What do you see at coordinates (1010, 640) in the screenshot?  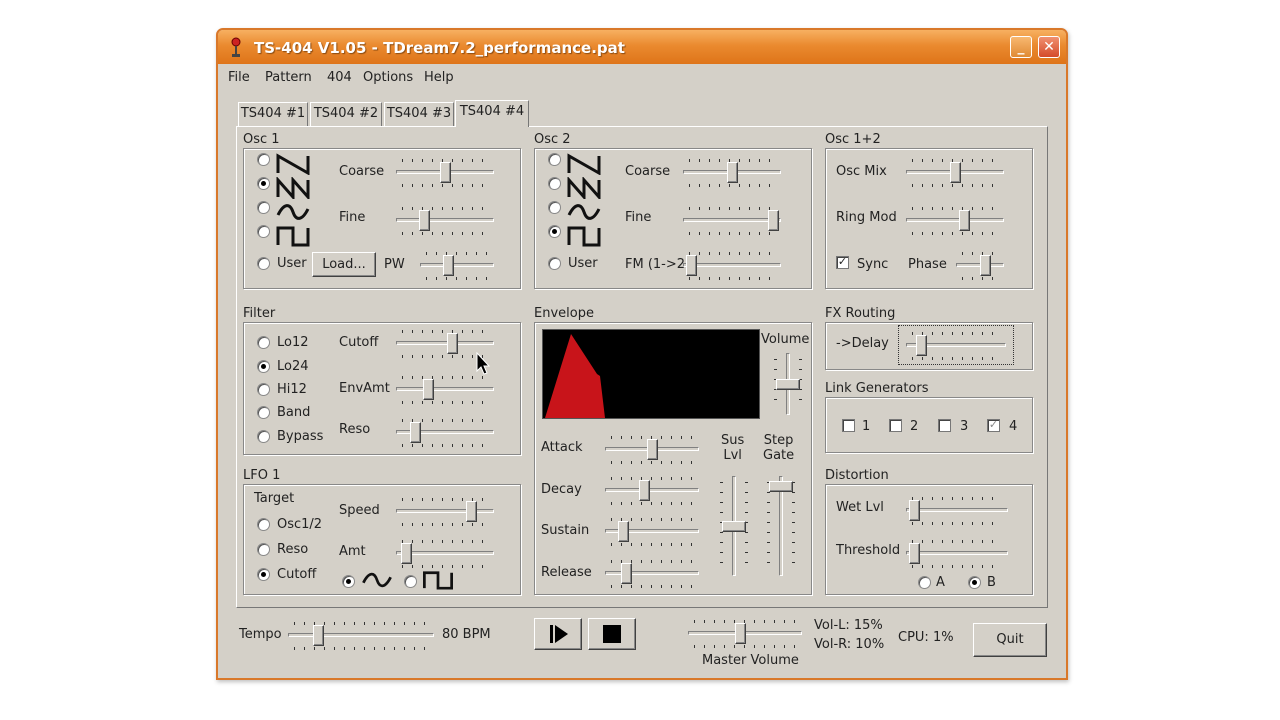 I see `quit-button: Quit` at bounding box center [1010, 640].